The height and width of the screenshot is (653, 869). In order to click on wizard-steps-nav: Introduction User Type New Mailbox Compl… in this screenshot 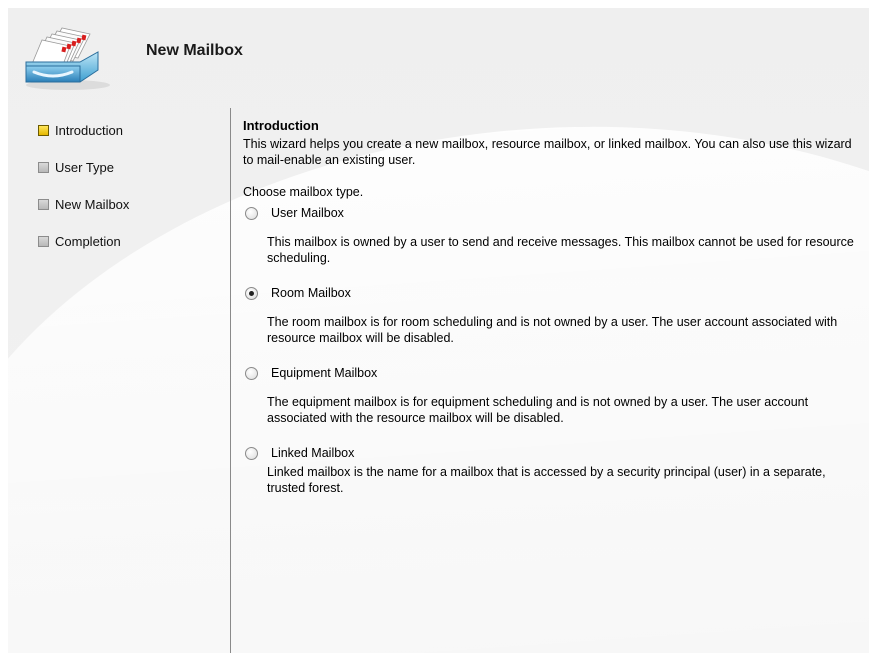, I will do `click(118, 194)`.